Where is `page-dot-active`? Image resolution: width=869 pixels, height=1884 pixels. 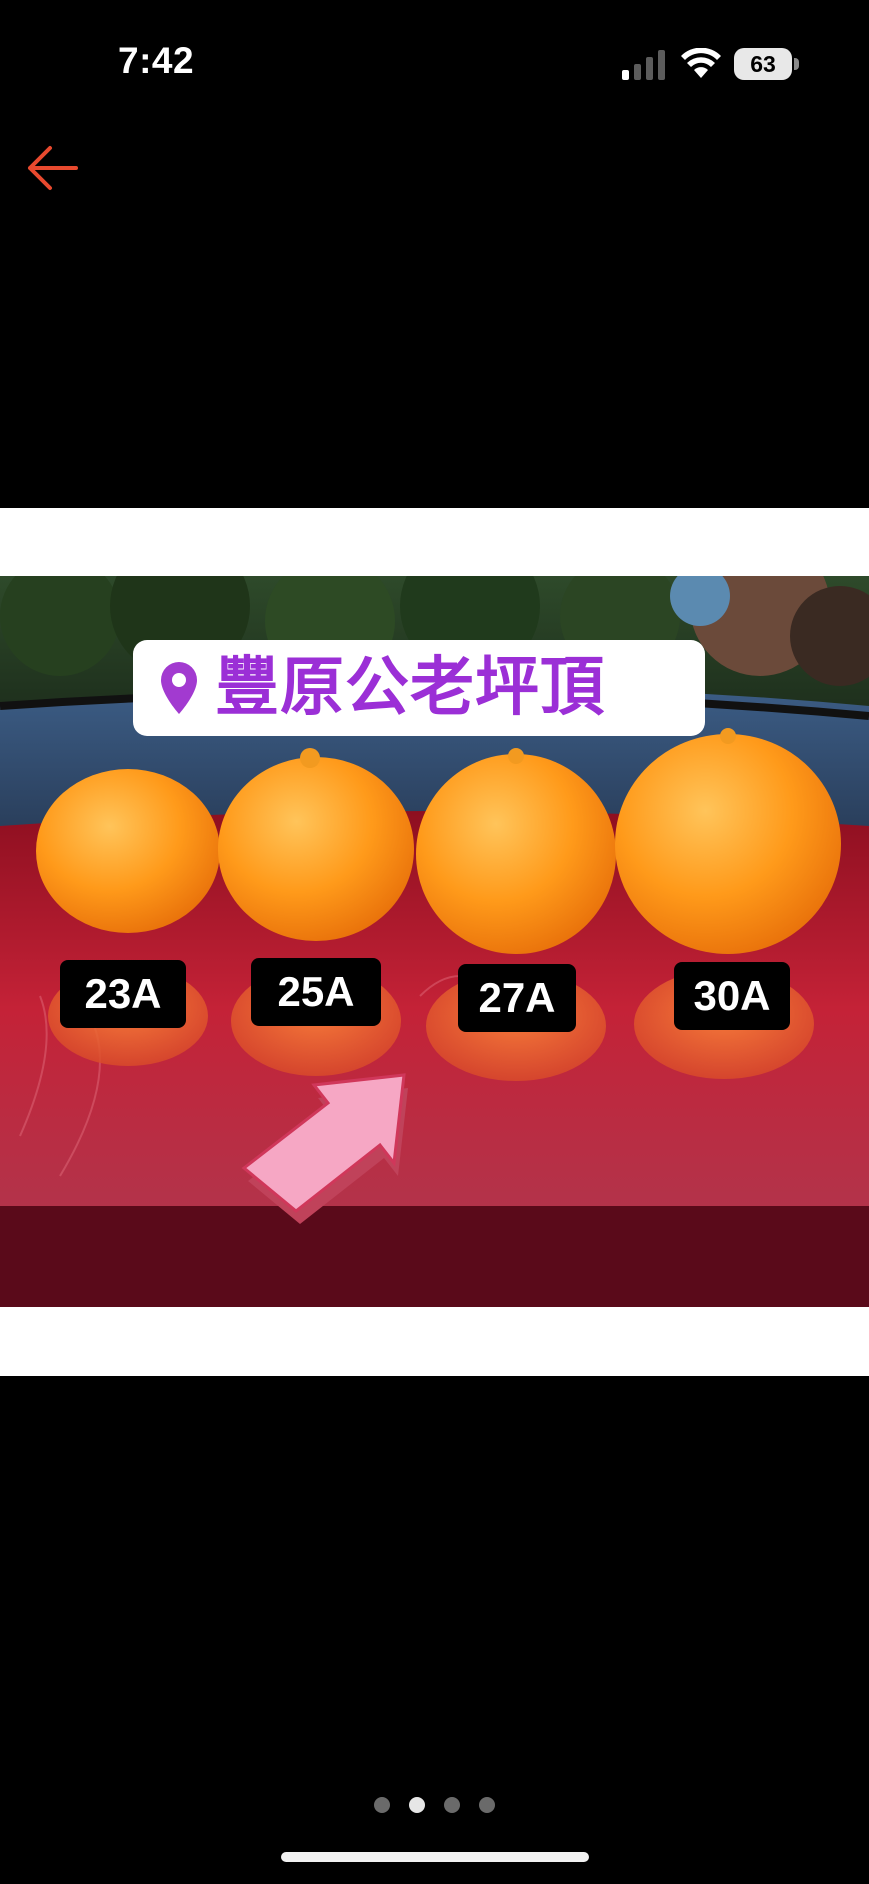 page-dot-active is located at coordinates (417, 1805).